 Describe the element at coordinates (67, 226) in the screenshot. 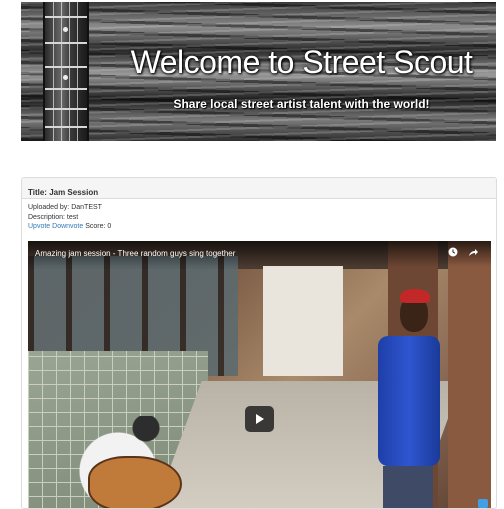

I see `downvote-link: Downvote` at that location.